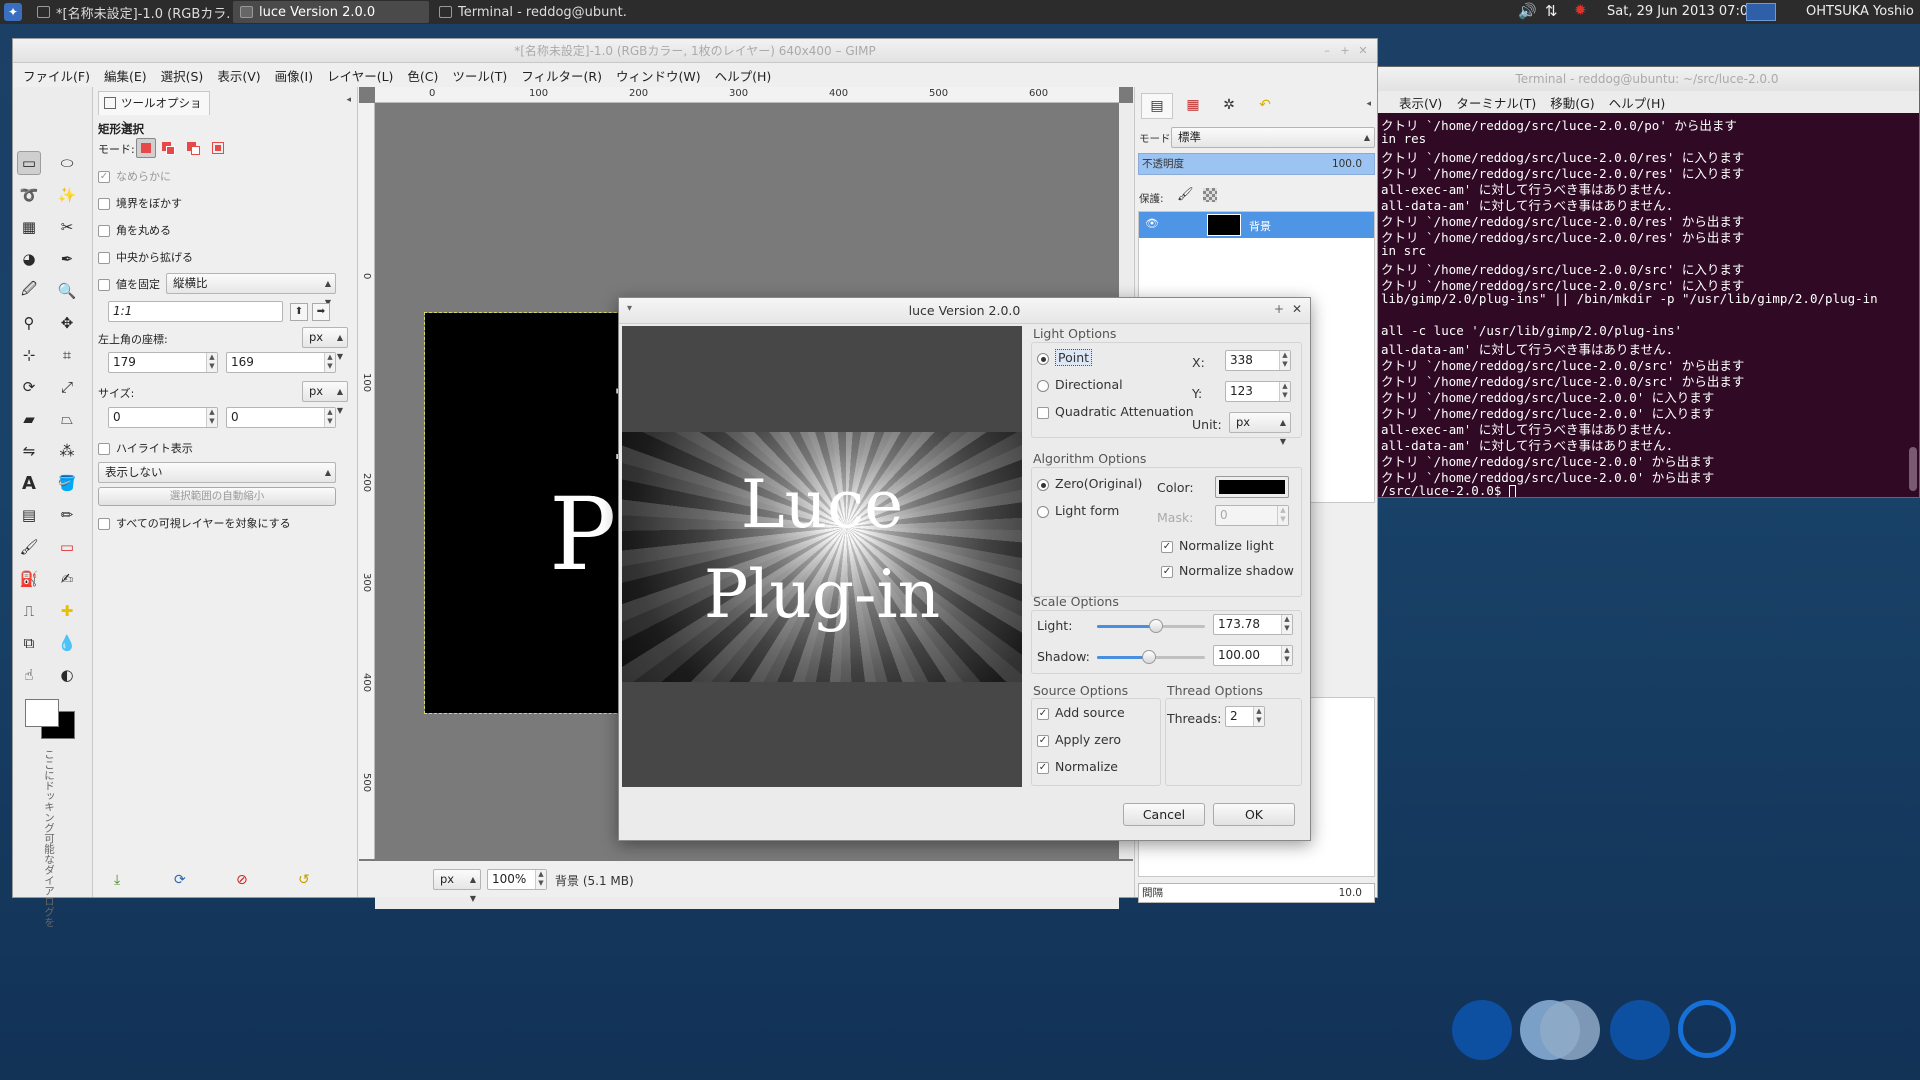 The image size is (1920, 1080). Describe the element at coordinates (1043, 713) in the screenshot. I see `add-source-checkbox: ✓` at that location.